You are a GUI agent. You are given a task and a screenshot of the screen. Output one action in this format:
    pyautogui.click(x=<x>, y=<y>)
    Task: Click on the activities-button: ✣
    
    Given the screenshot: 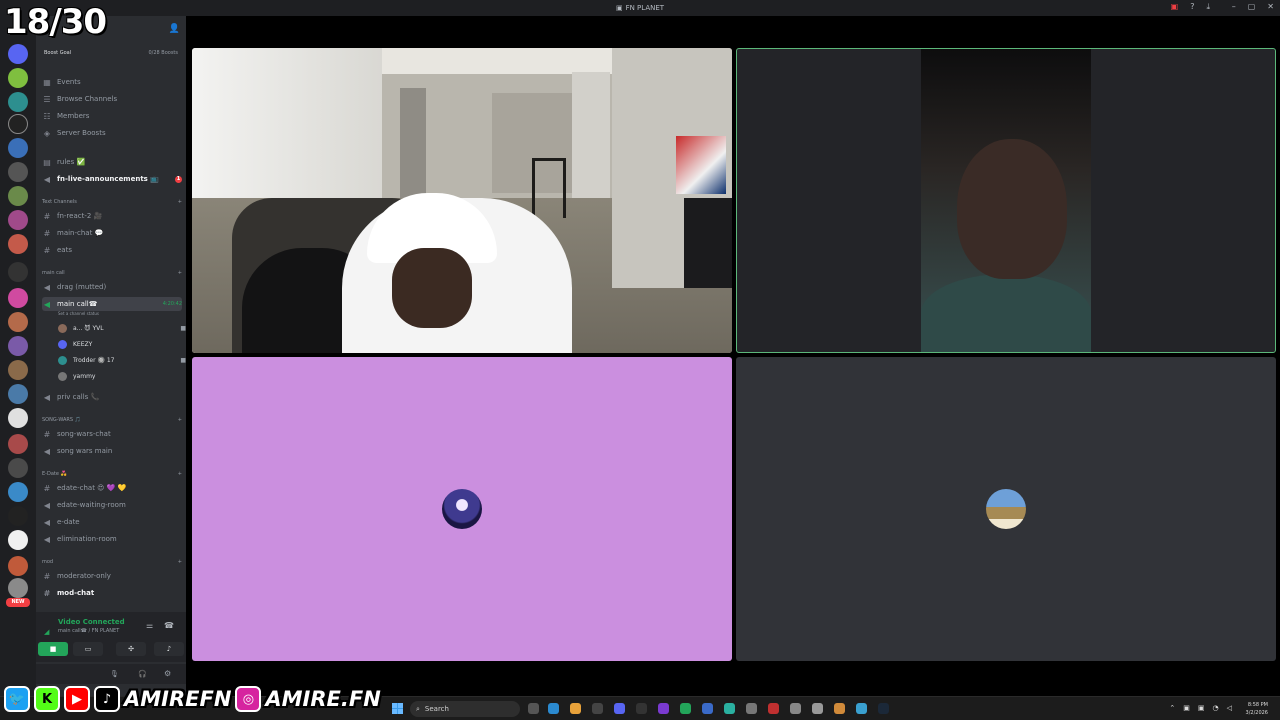 What is the action you would take?
    pyautogui.click(x=131, y=649)
    